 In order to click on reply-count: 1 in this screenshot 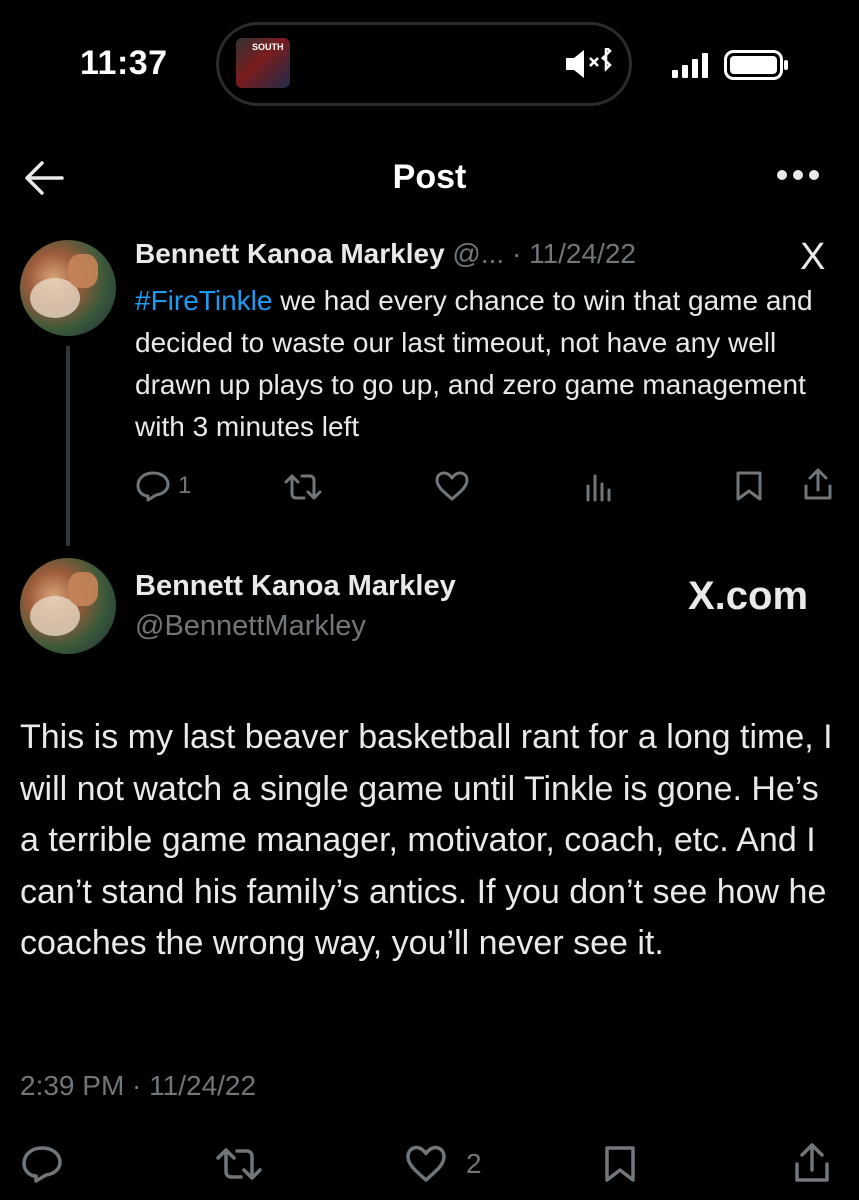, I will do `click(185, 485)`.